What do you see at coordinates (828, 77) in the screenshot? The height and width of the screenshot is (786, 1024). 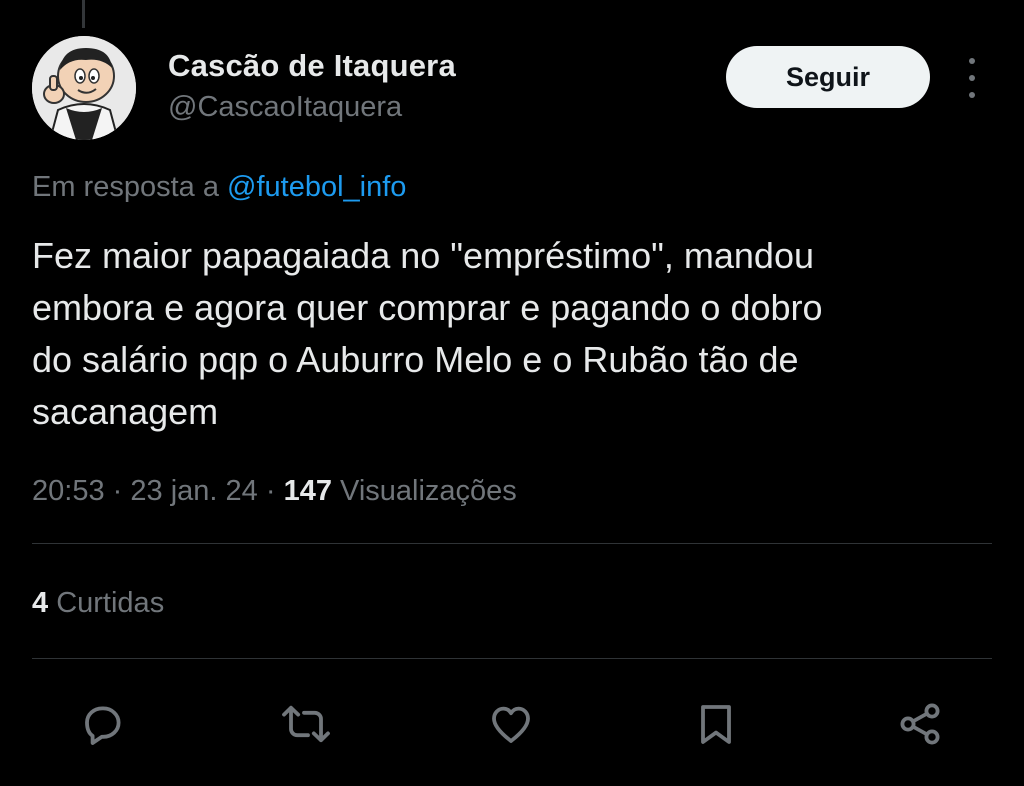 I see `follow-button: Seguir` at bounding box center [828, 77].